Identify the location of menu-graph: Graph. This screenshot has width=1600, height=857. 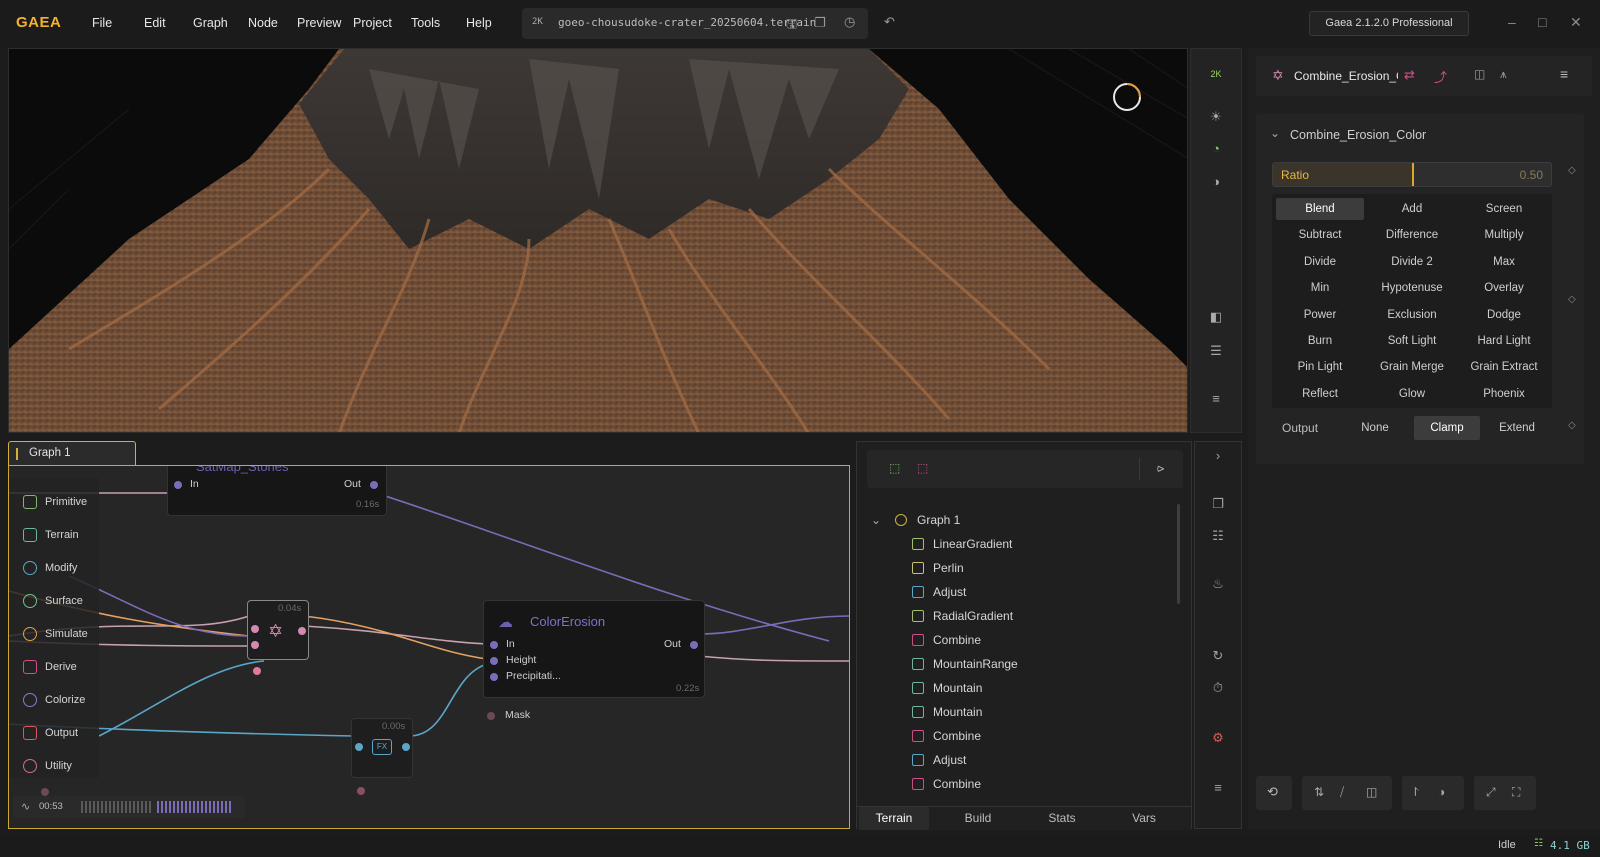
(210, 23).